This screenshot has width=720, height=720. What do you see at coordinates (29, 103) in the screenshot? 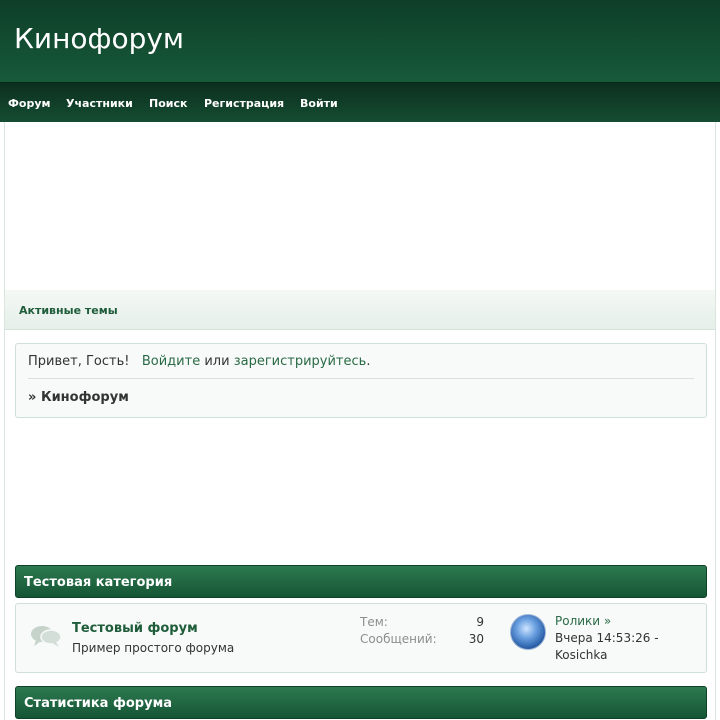
I see `nav-forum: Форум` at bounding box center [29, 103].